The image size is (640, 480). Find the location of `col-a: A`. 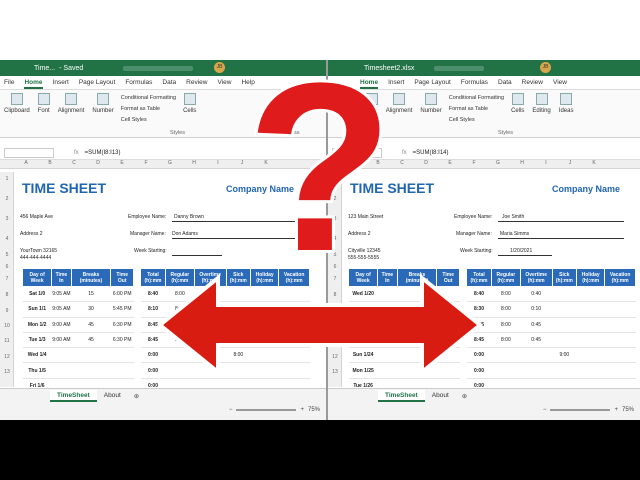

col-a: A is located at coordinates (354, 164).